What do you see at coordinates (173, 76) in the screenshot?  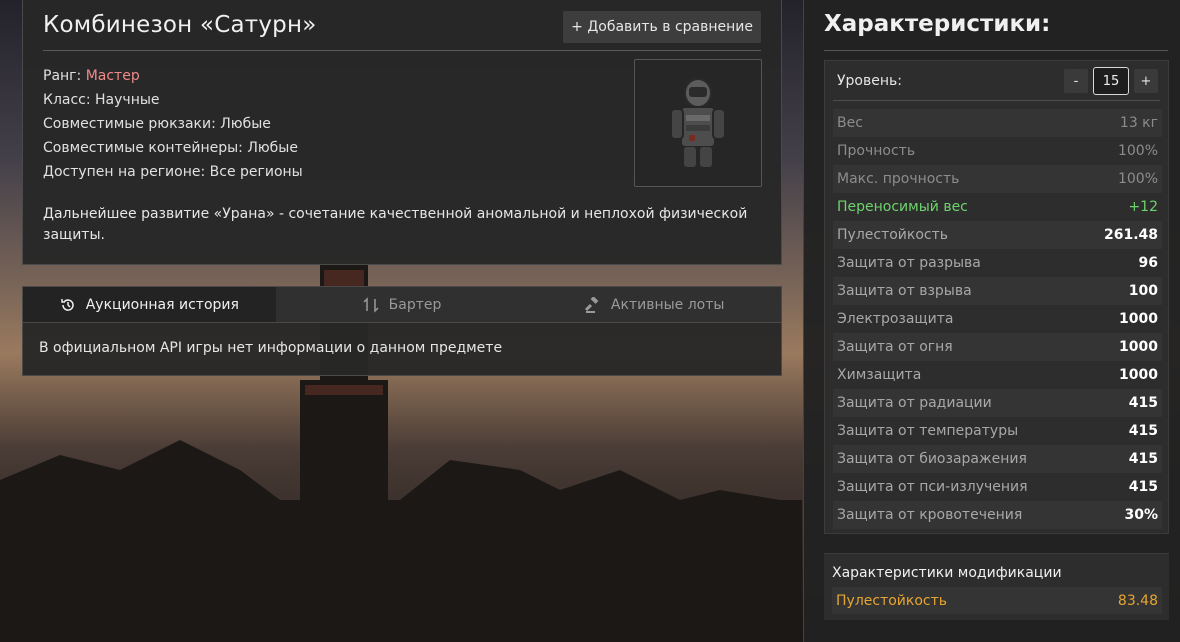 I see `rank-line: Ранг: Мастер` at bounding box center [173, 76].